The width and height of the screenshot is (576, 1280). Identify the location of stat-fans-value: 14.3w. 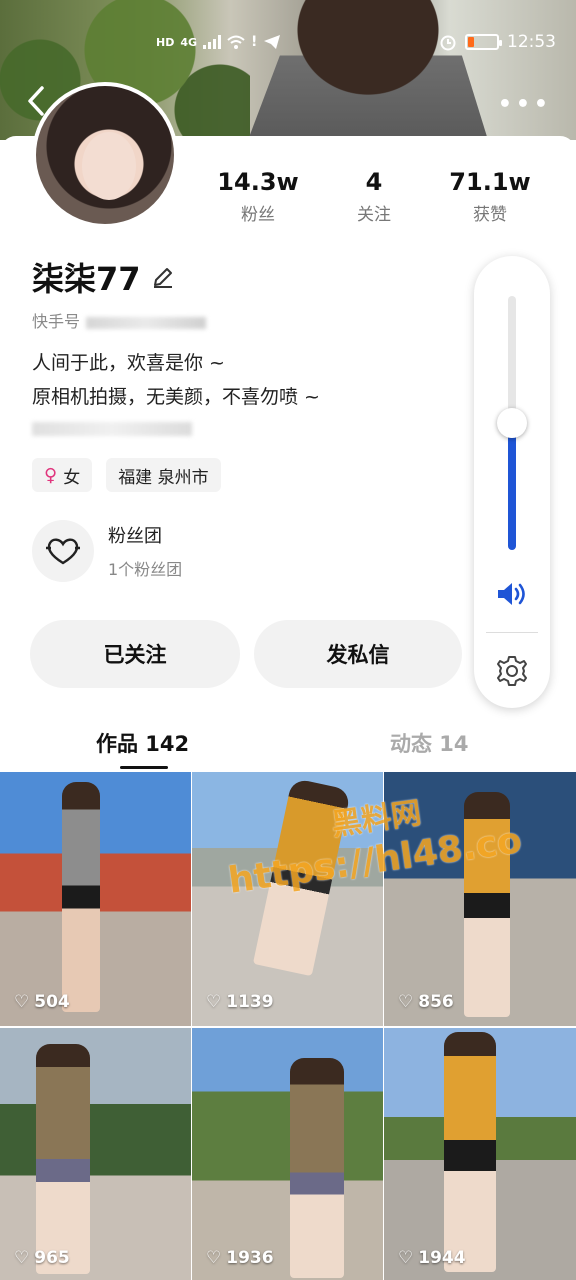
(258, 182).